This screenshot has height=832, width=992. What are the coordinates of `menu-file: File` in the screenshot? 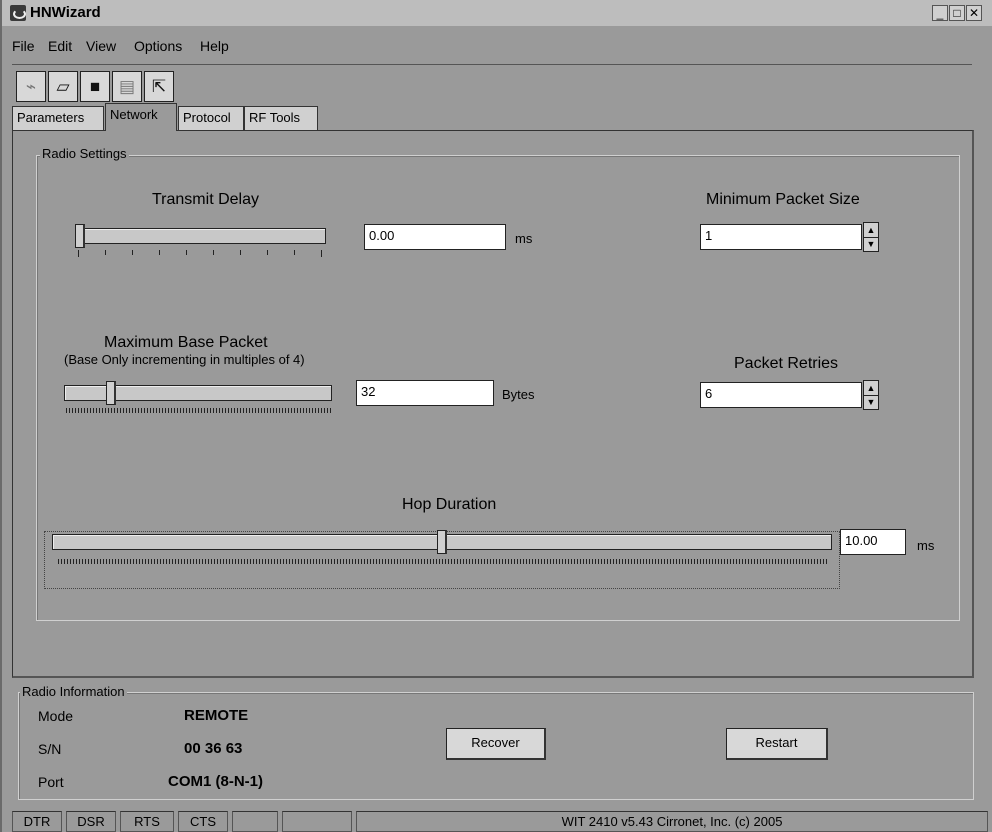 It's located at (23, 46).